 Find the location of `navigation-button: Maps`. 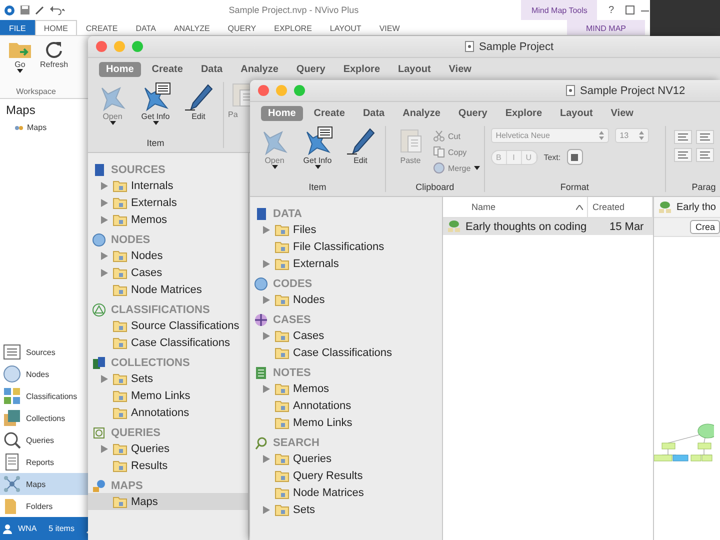

navigation-button: Maps is located at coordinates (44, 484).